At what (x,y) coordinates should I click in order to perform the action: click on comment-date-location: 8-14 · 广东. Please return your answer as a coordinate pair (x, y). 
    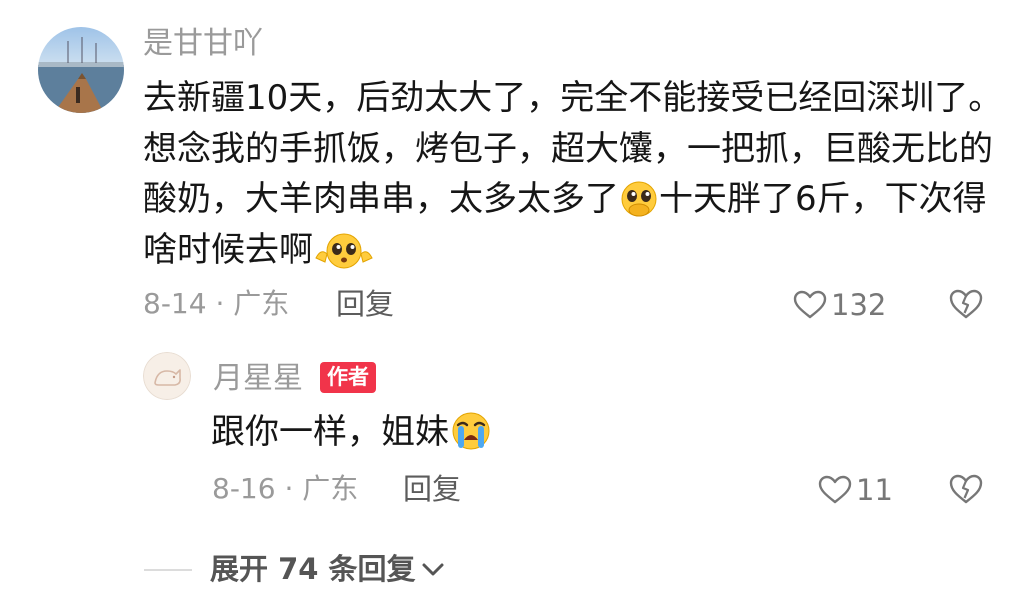
    Looking at the image, I should click on (216, 303).